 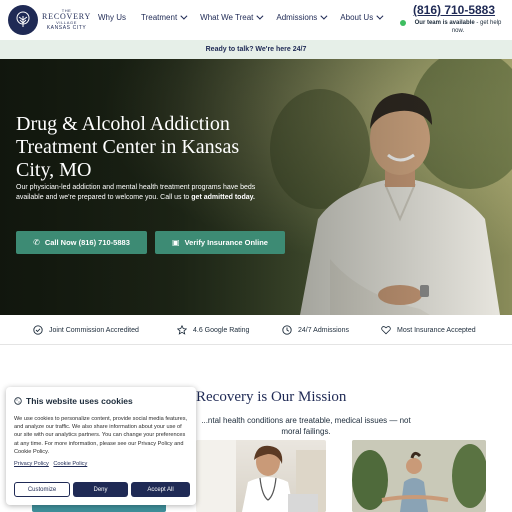 What do you see at coordinates (454, 10) in the screenshot?
I see `header-phone-link: (816) 710-5883` at bounding box center [454, 10].